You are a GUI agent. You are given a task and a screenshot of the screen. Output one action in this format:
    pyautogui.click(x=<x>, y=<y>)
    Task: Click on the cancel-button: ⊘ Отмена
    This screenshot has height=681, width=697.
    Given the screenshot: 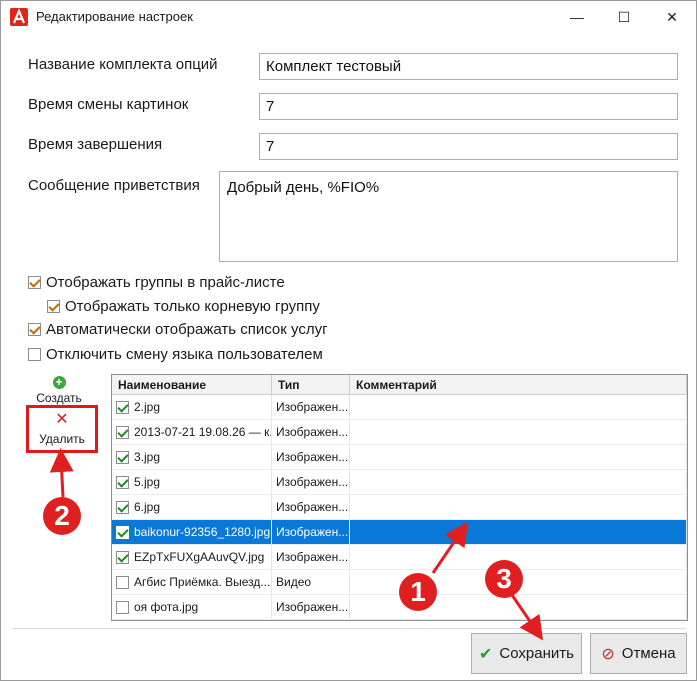 What is the action you would take?
    pyautogui.click(x=638, y=653)
    